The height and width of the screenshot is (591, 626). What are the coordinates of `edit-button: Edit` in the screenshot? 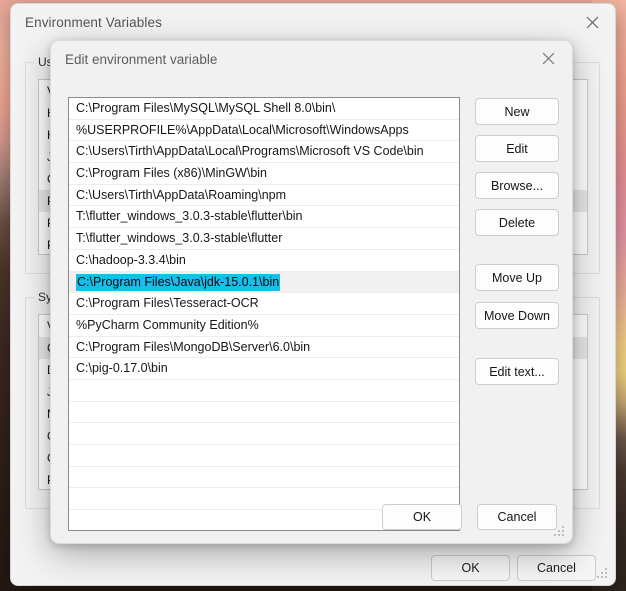 It's located at (517, 148).